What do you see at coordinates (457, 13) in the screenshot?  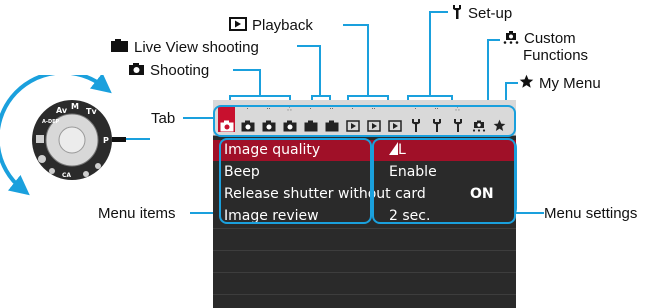 I see `wrench-icon` at bounding box center [457, 13].